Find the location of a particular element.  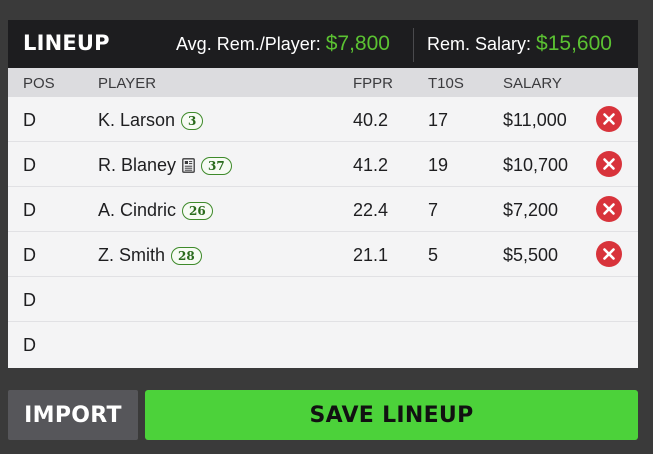

row-player: R. Blaney 37 is located at coordinates (165, 165).